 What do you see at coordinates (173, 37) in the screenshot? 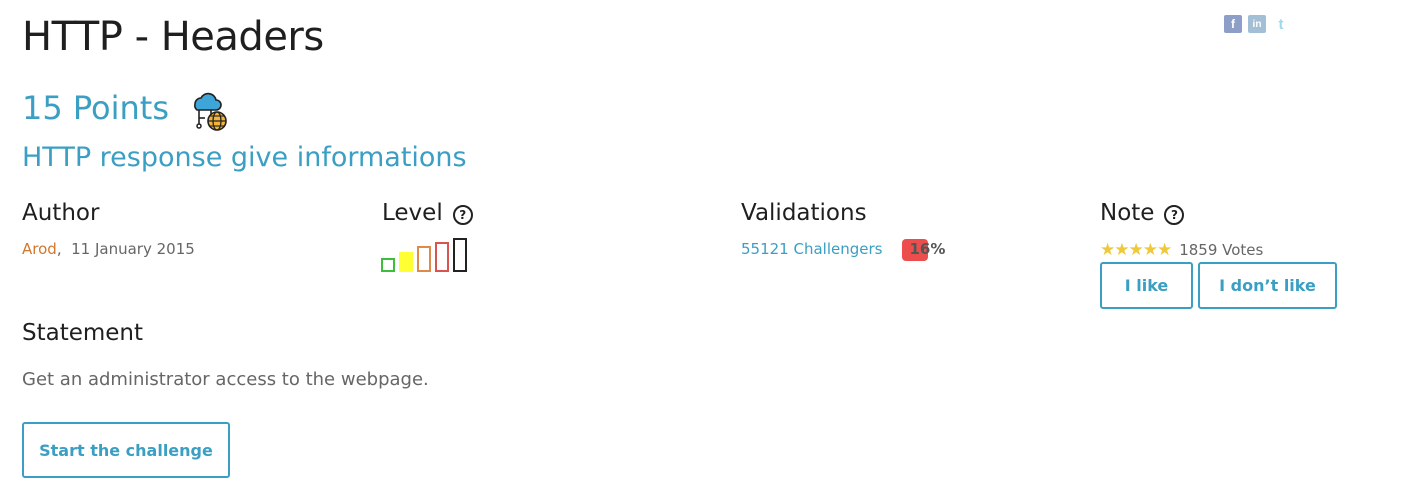
I see `page-title: HTTP - Headers` at bounding box center [173, 37].